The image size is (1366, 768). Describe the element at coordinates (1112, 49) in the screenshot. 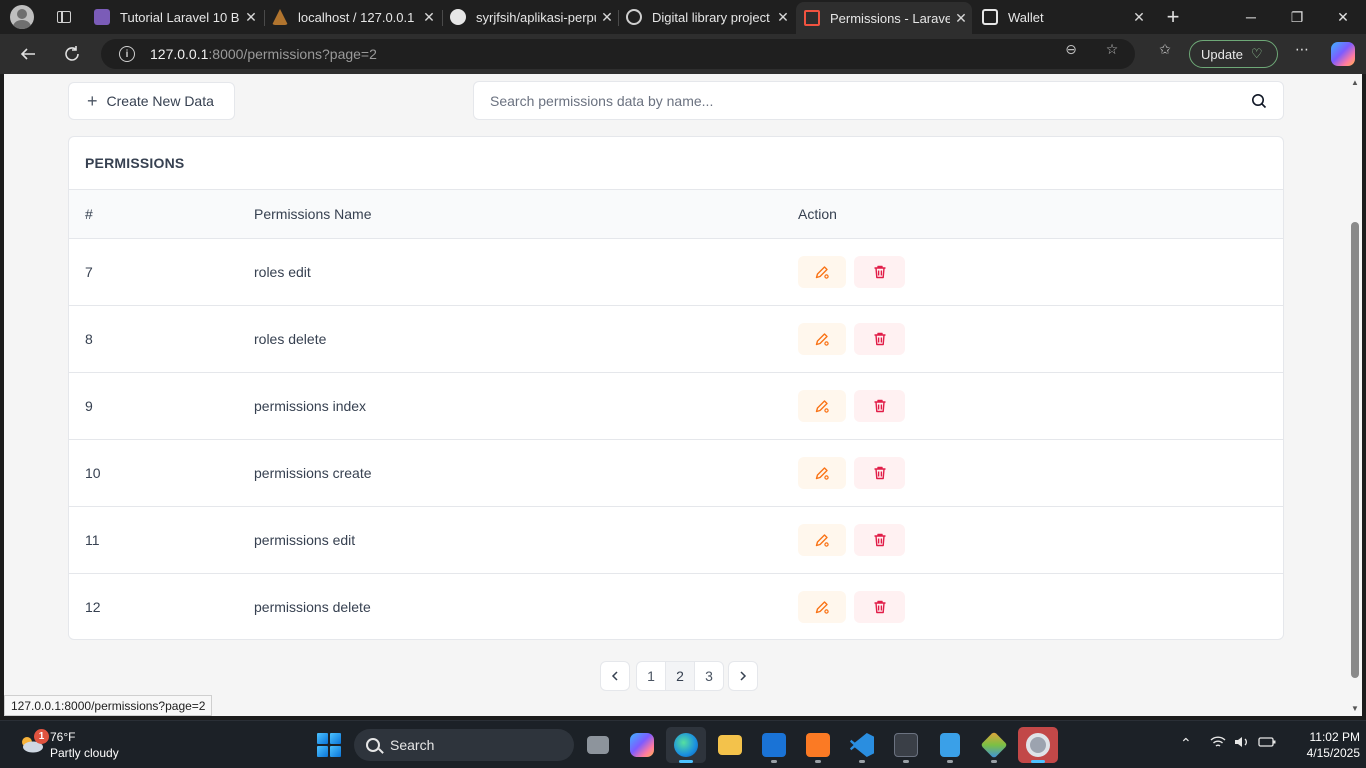

I see `favorite-star-icon: ☆` at that location.